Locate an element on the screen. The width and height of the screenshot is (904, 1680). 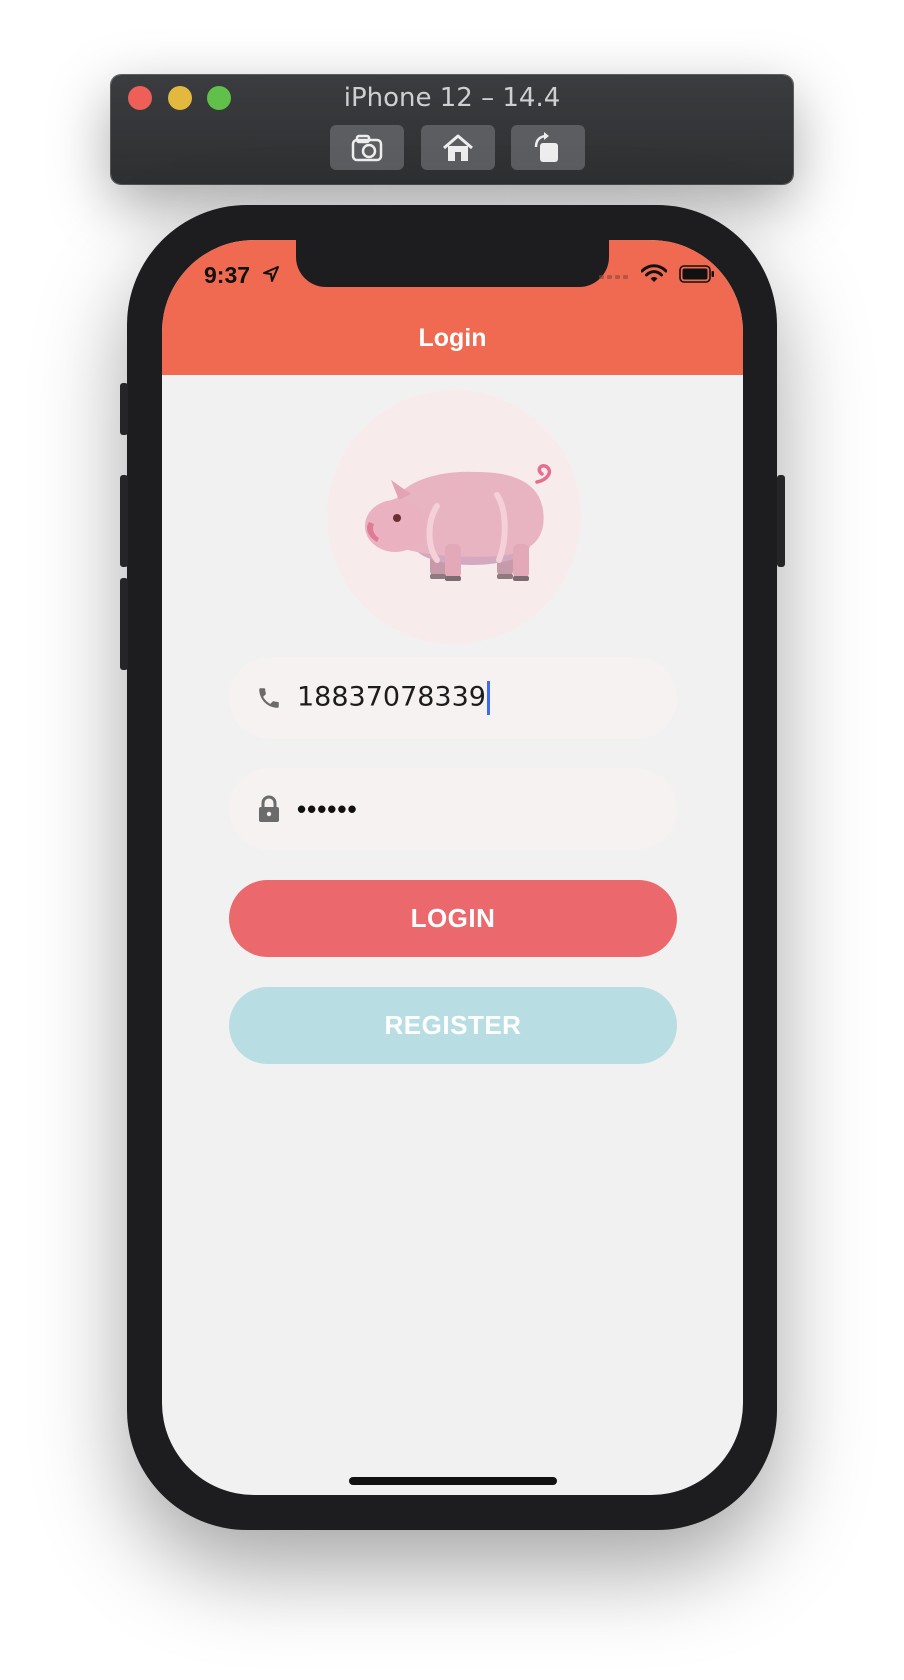
home-indicator is located at coordinates (453, 1481).